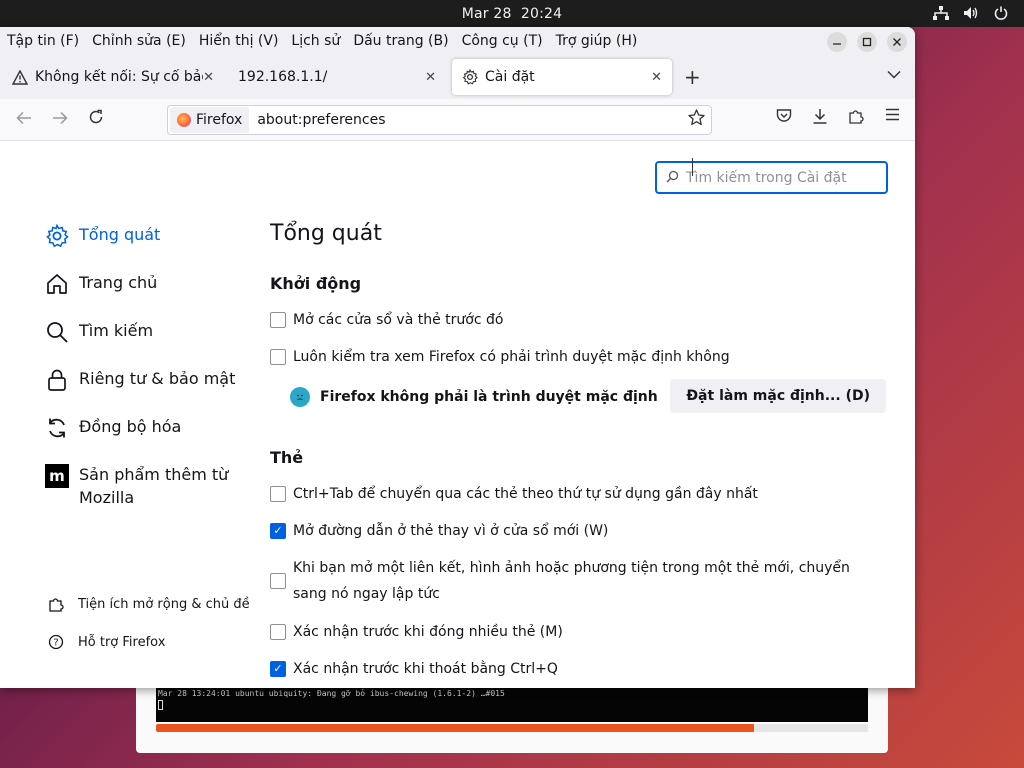 The width and height of the screenshot is (1024, 768). Describe the element at coordinates (130, 426) in the screenshot. I see `category-label: Đồng bộ hóa` at that location.